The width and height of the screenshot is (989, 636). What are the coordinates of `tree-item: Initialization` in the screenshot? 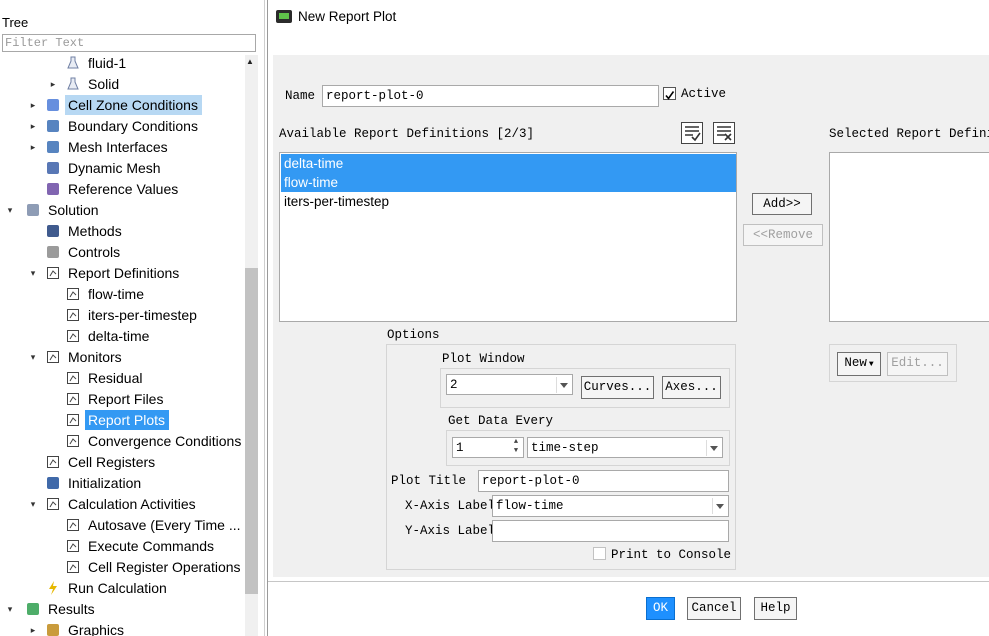 It's located at (122, 483).